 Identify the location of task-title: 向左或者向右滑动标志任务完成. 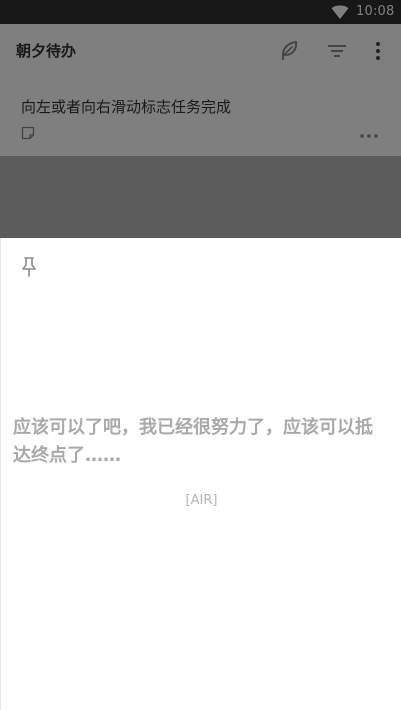
(126, 107).